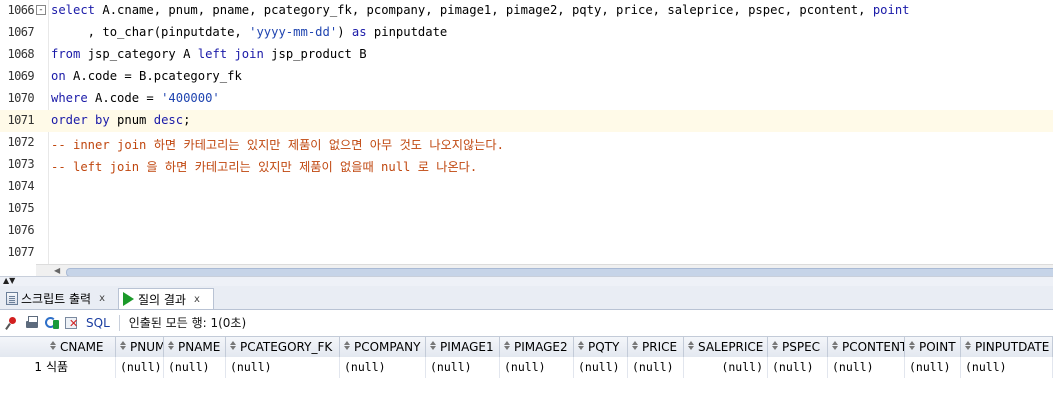 The width and height of the screenshot is (1053, 411). I want to click on table-cell-point: (null), so click(933, 367).